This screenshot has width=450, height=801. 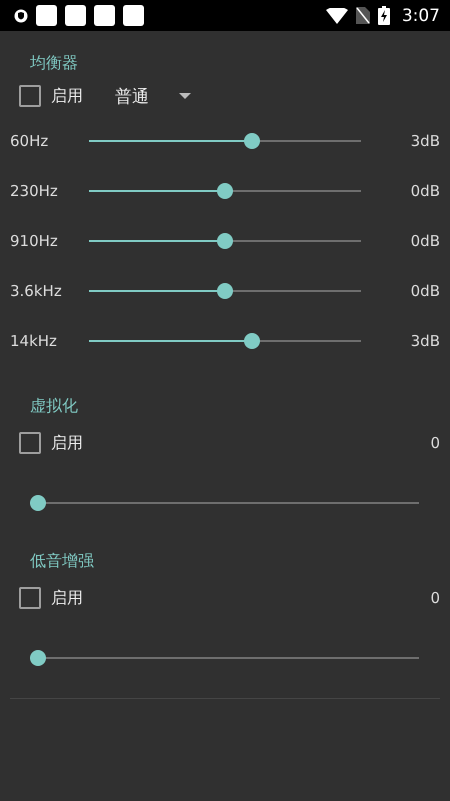 What do you see at coordinates (384, 15) in the screenshot?
I see `battery-icon` at bounding box center [384, 15].